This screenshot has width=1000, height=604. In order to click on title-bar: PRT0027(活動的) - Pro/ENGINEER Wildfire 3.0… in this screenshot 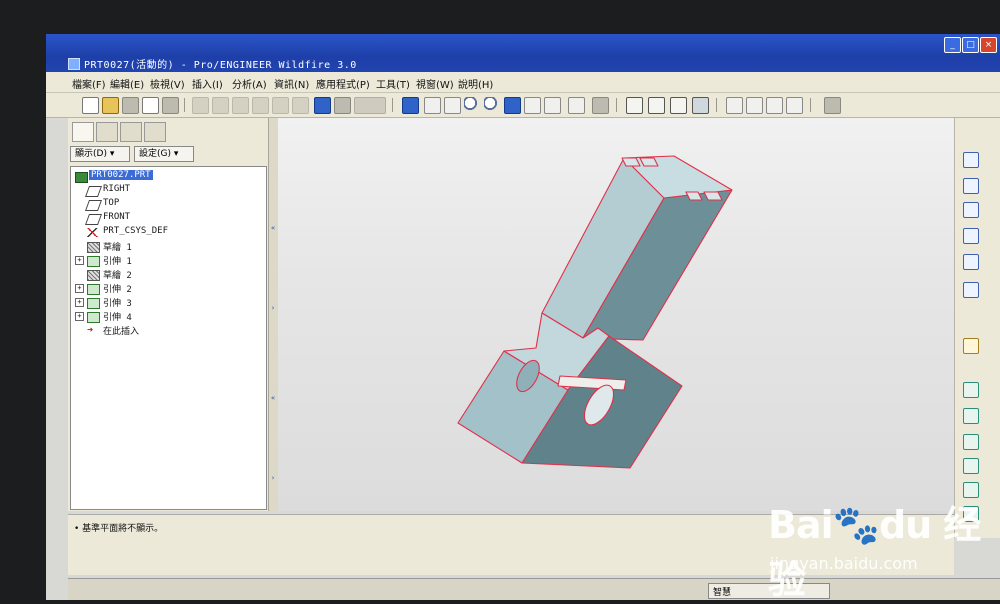, I will do `click(523, 53)`.